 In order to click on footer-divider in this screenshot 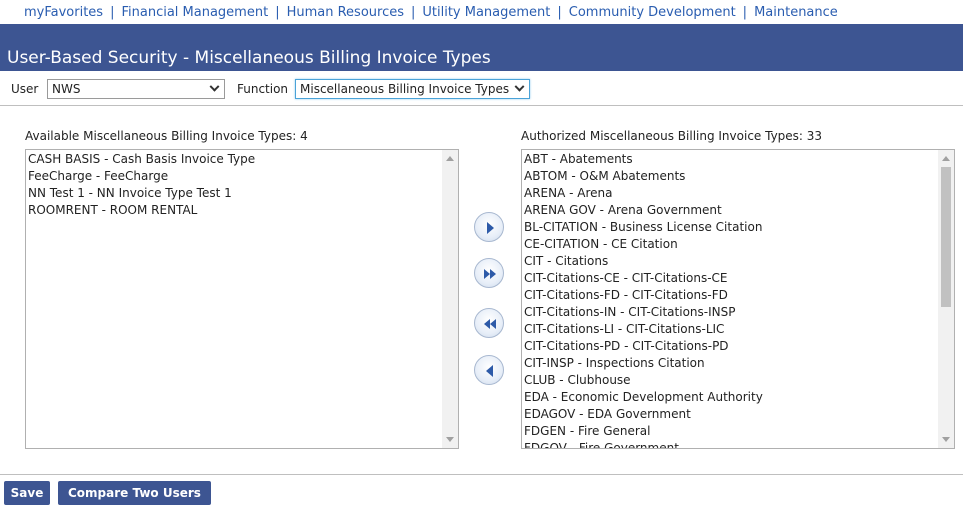, I will do `click(481, 474)`.